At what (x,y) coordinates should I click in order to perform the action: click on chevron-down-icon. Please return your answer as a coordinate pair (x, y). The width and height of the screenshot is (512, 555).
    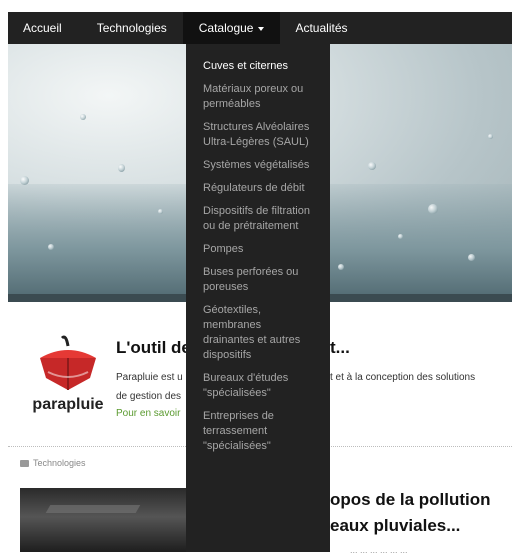
    Looking at the image, I should click on (261, 28).